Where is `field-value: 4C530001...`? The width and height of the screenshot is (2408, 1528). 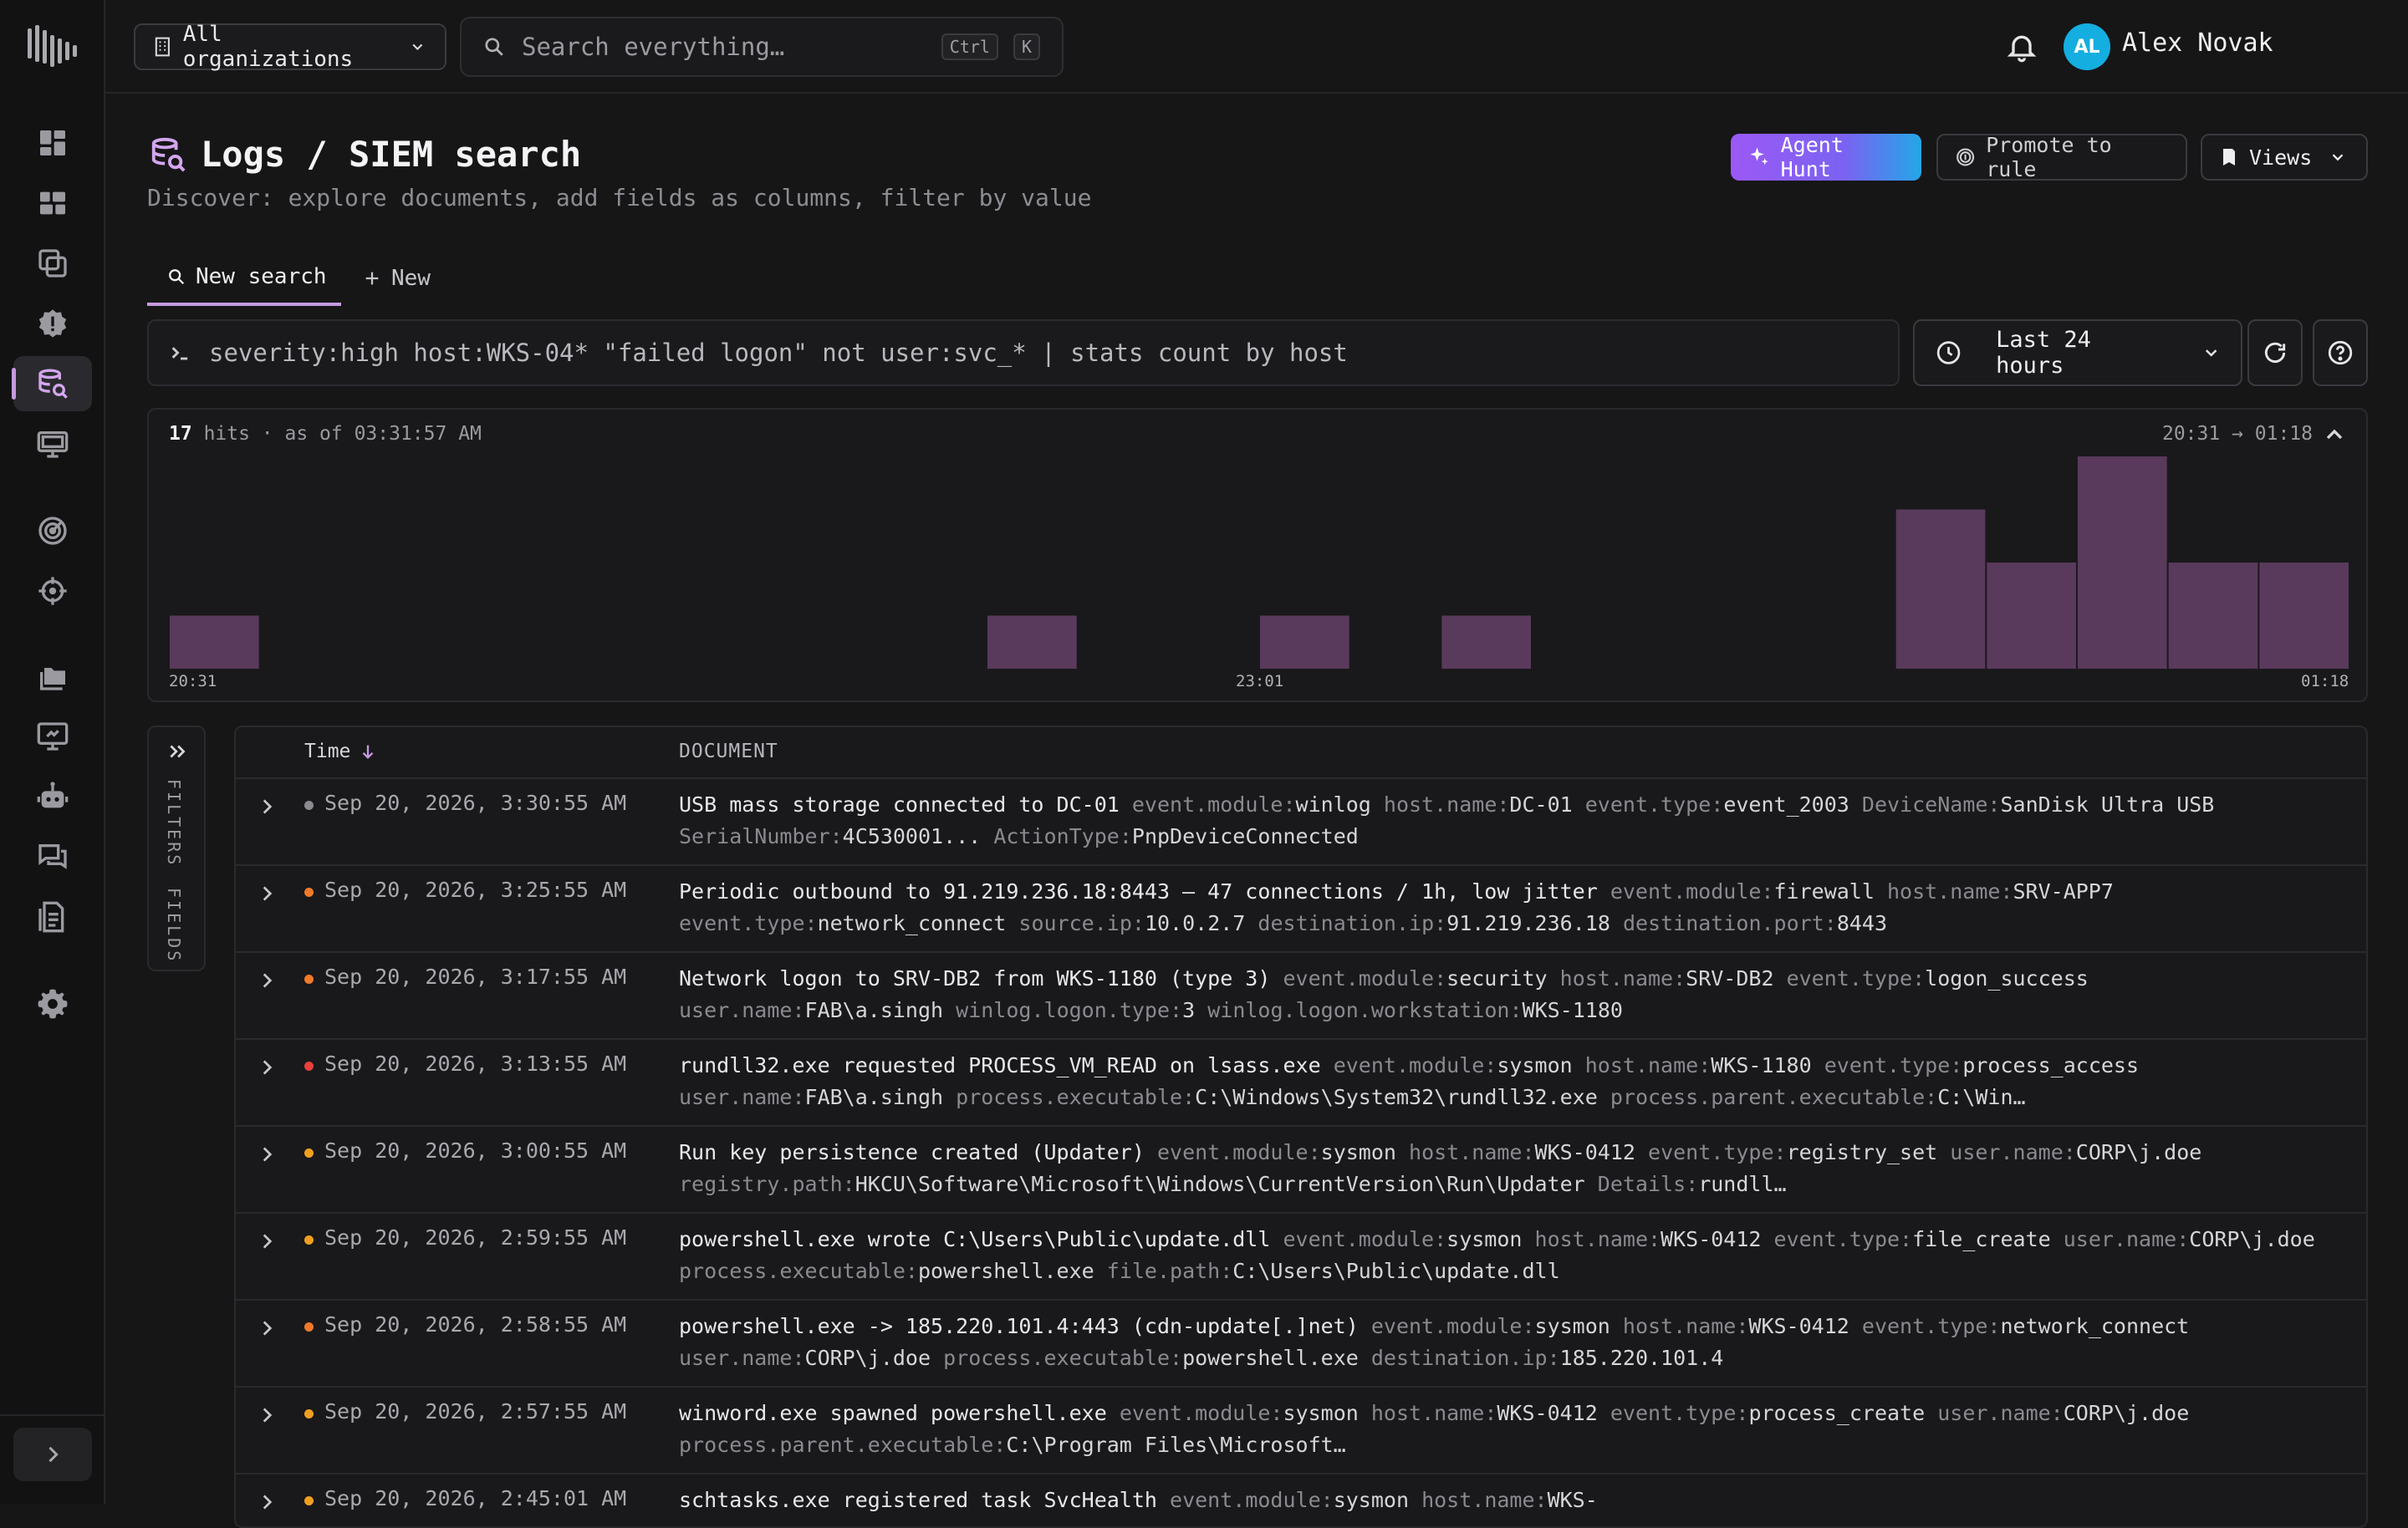 field-value: 4C530001... is located at coordinates (913, 836).